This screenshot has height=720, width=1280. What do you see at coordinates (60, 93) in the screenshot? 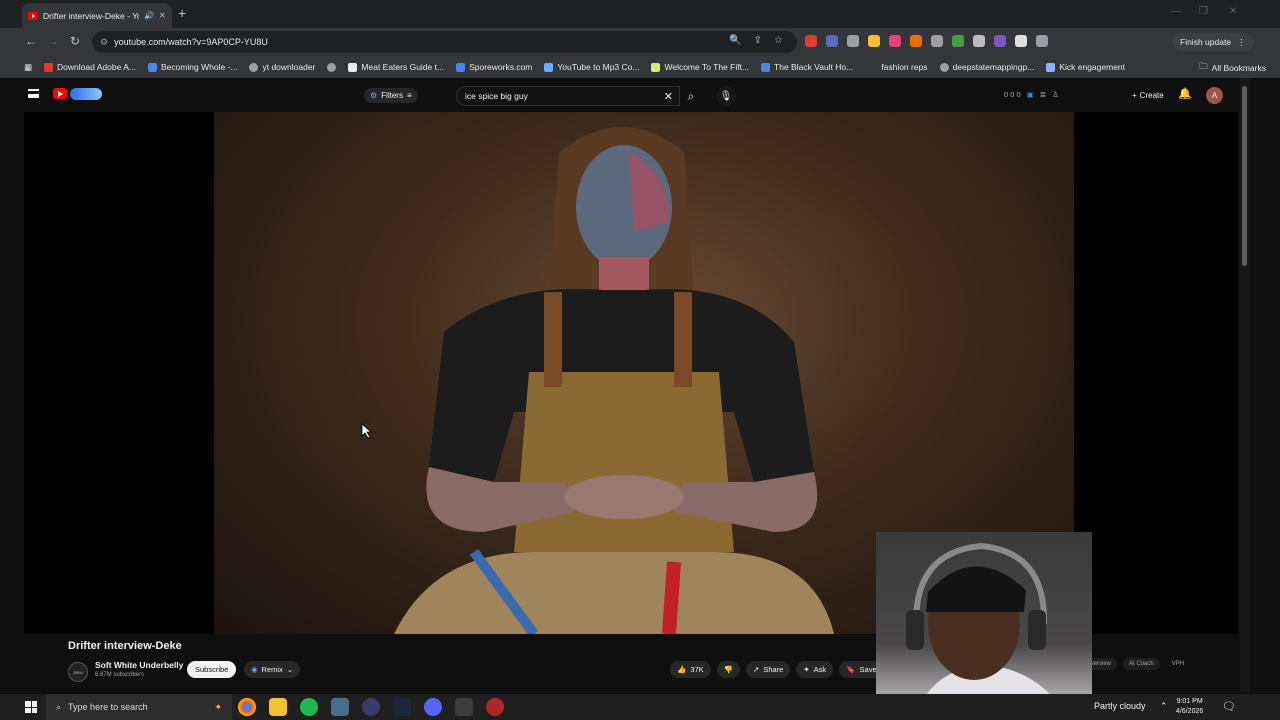
I see `youtube-logo-icon` at bounding box center [60, 93].